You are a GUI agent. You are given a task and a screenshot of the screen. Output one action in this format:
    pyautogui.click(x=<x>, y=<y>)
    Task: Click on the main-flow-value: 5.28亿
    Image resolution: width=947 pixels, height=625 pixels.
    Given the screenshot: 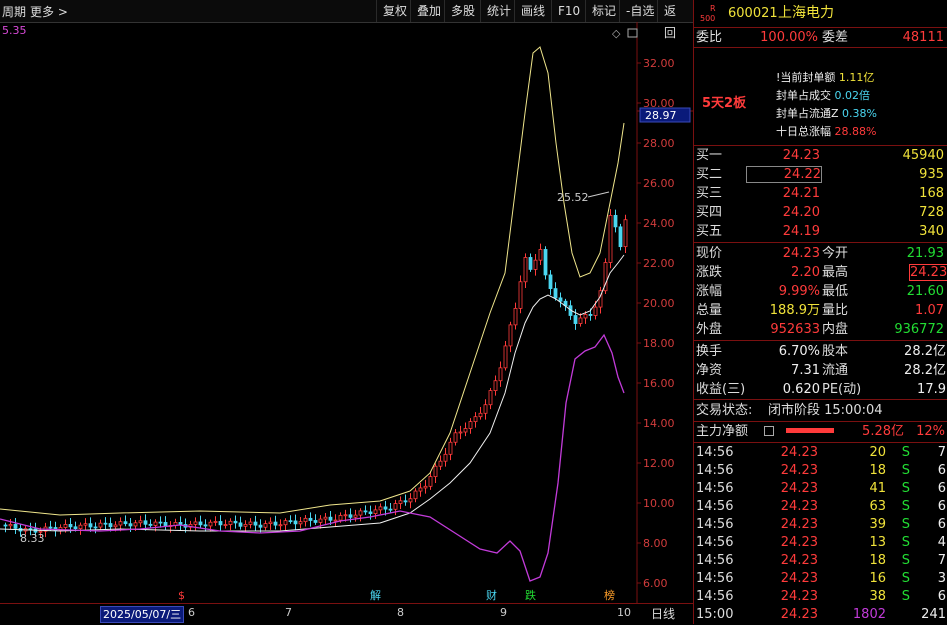 What is the action you would take?
    pyautogui.click(x=883, y=431)
    